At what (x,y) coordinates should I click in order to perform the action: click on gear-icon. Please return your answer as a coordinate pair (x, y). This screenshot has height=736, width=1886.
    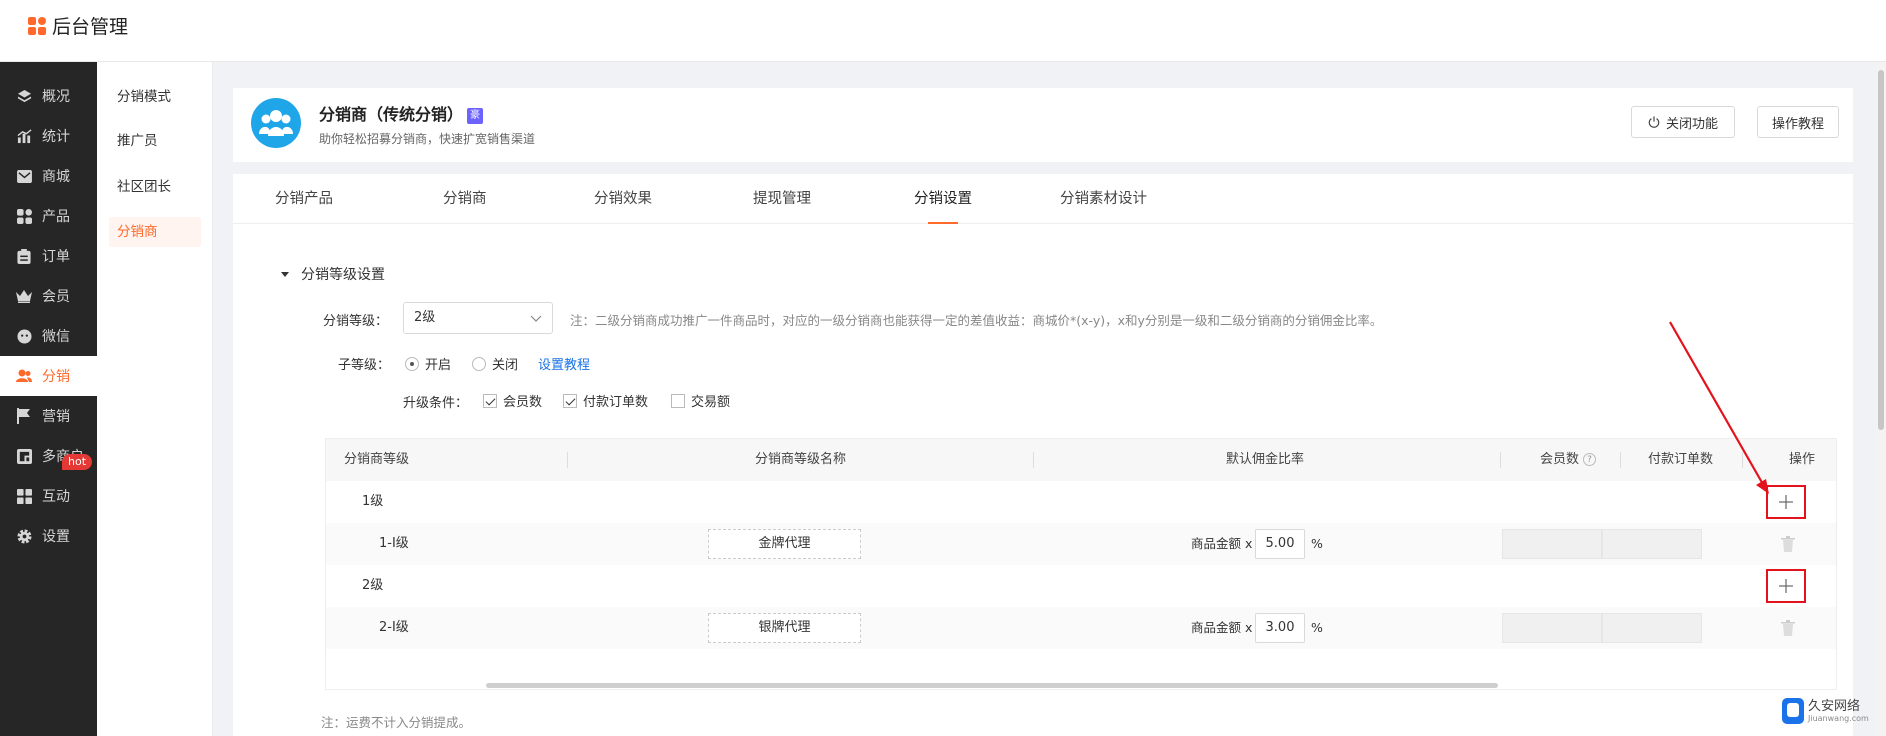
    Looking at the image, I should click on (24, 536).